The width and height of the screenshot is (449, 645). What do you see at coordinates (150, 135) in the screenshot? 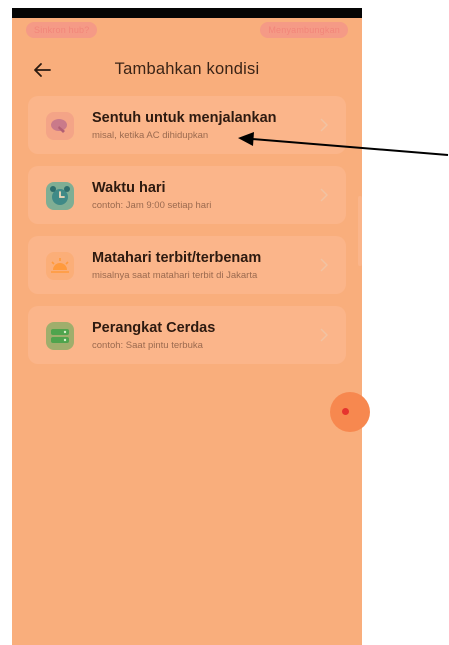
I see `condition-subtitle: misal, ketika AC dihidupkan` at bounding box center [150, 135].